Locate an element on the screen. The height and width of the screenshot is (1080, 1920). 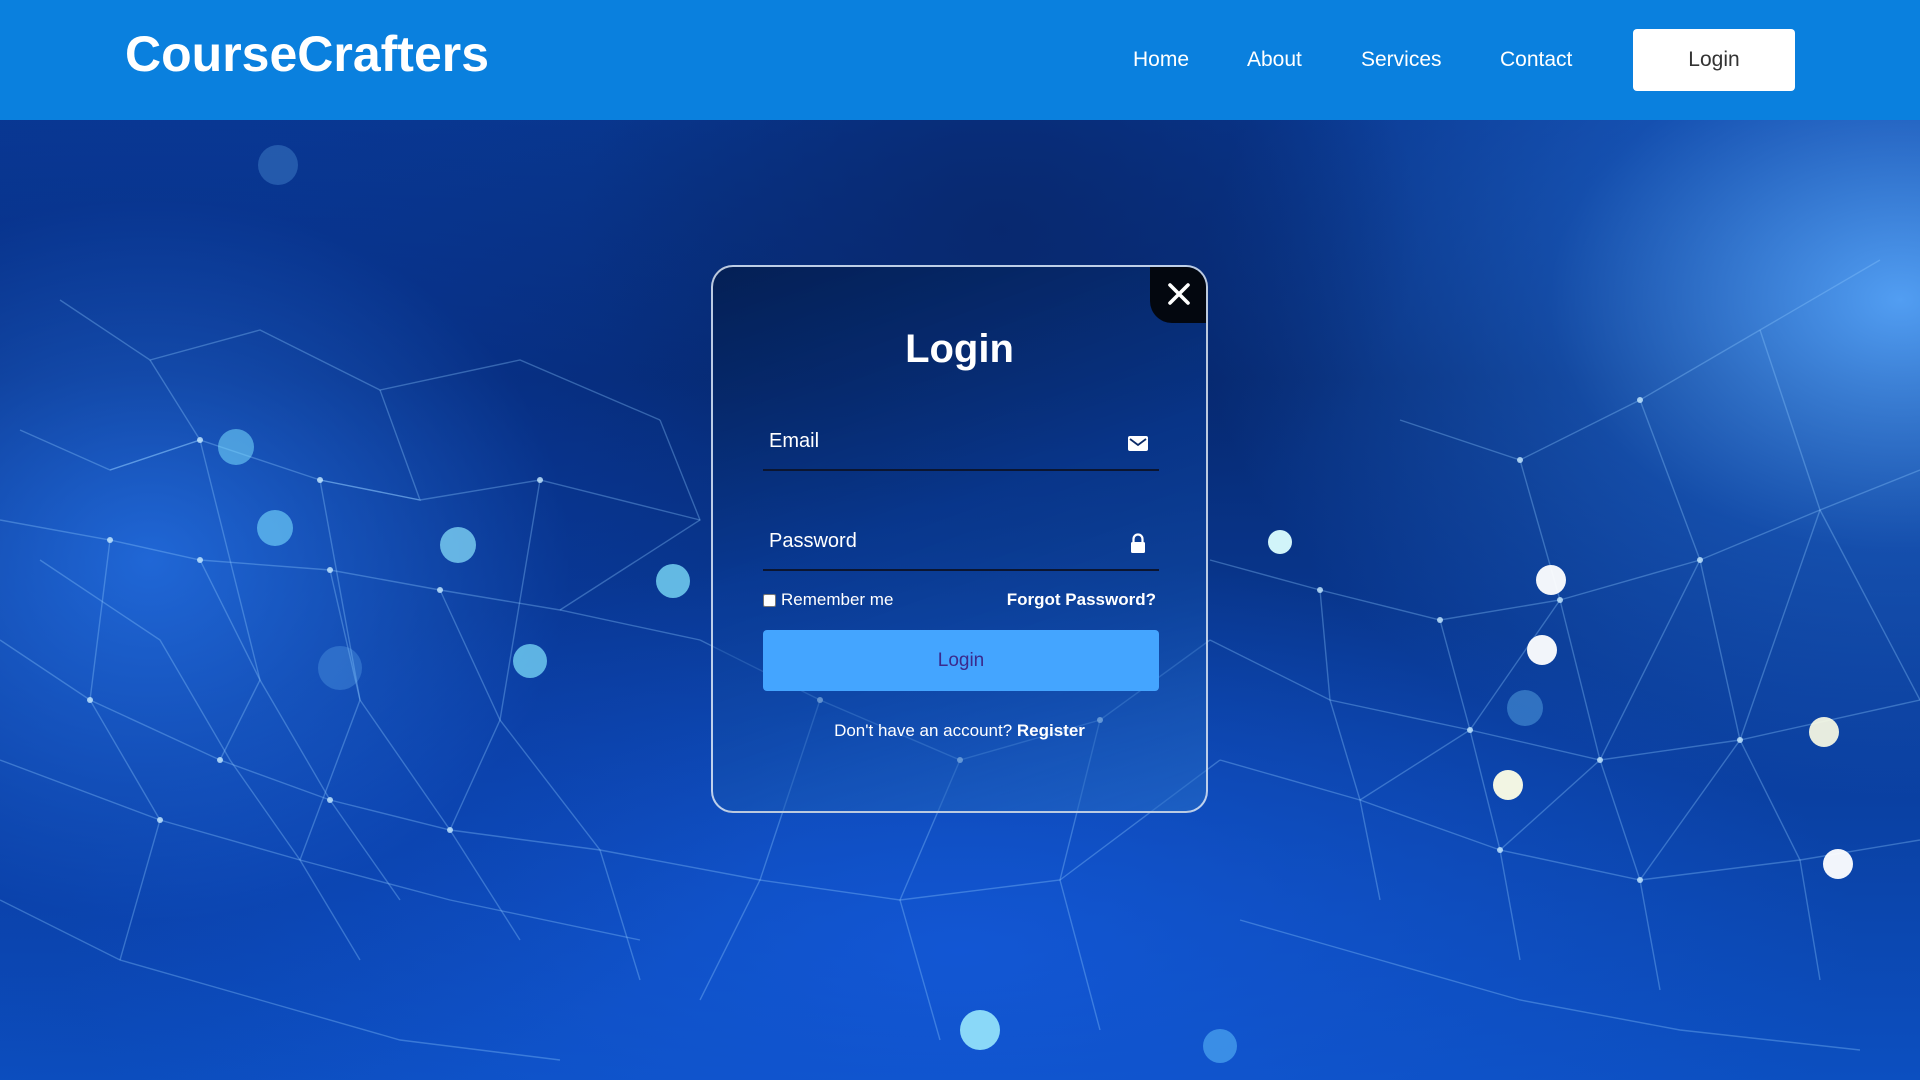
main-nav: Home About Services Contact is located at coordinates (960, 60).